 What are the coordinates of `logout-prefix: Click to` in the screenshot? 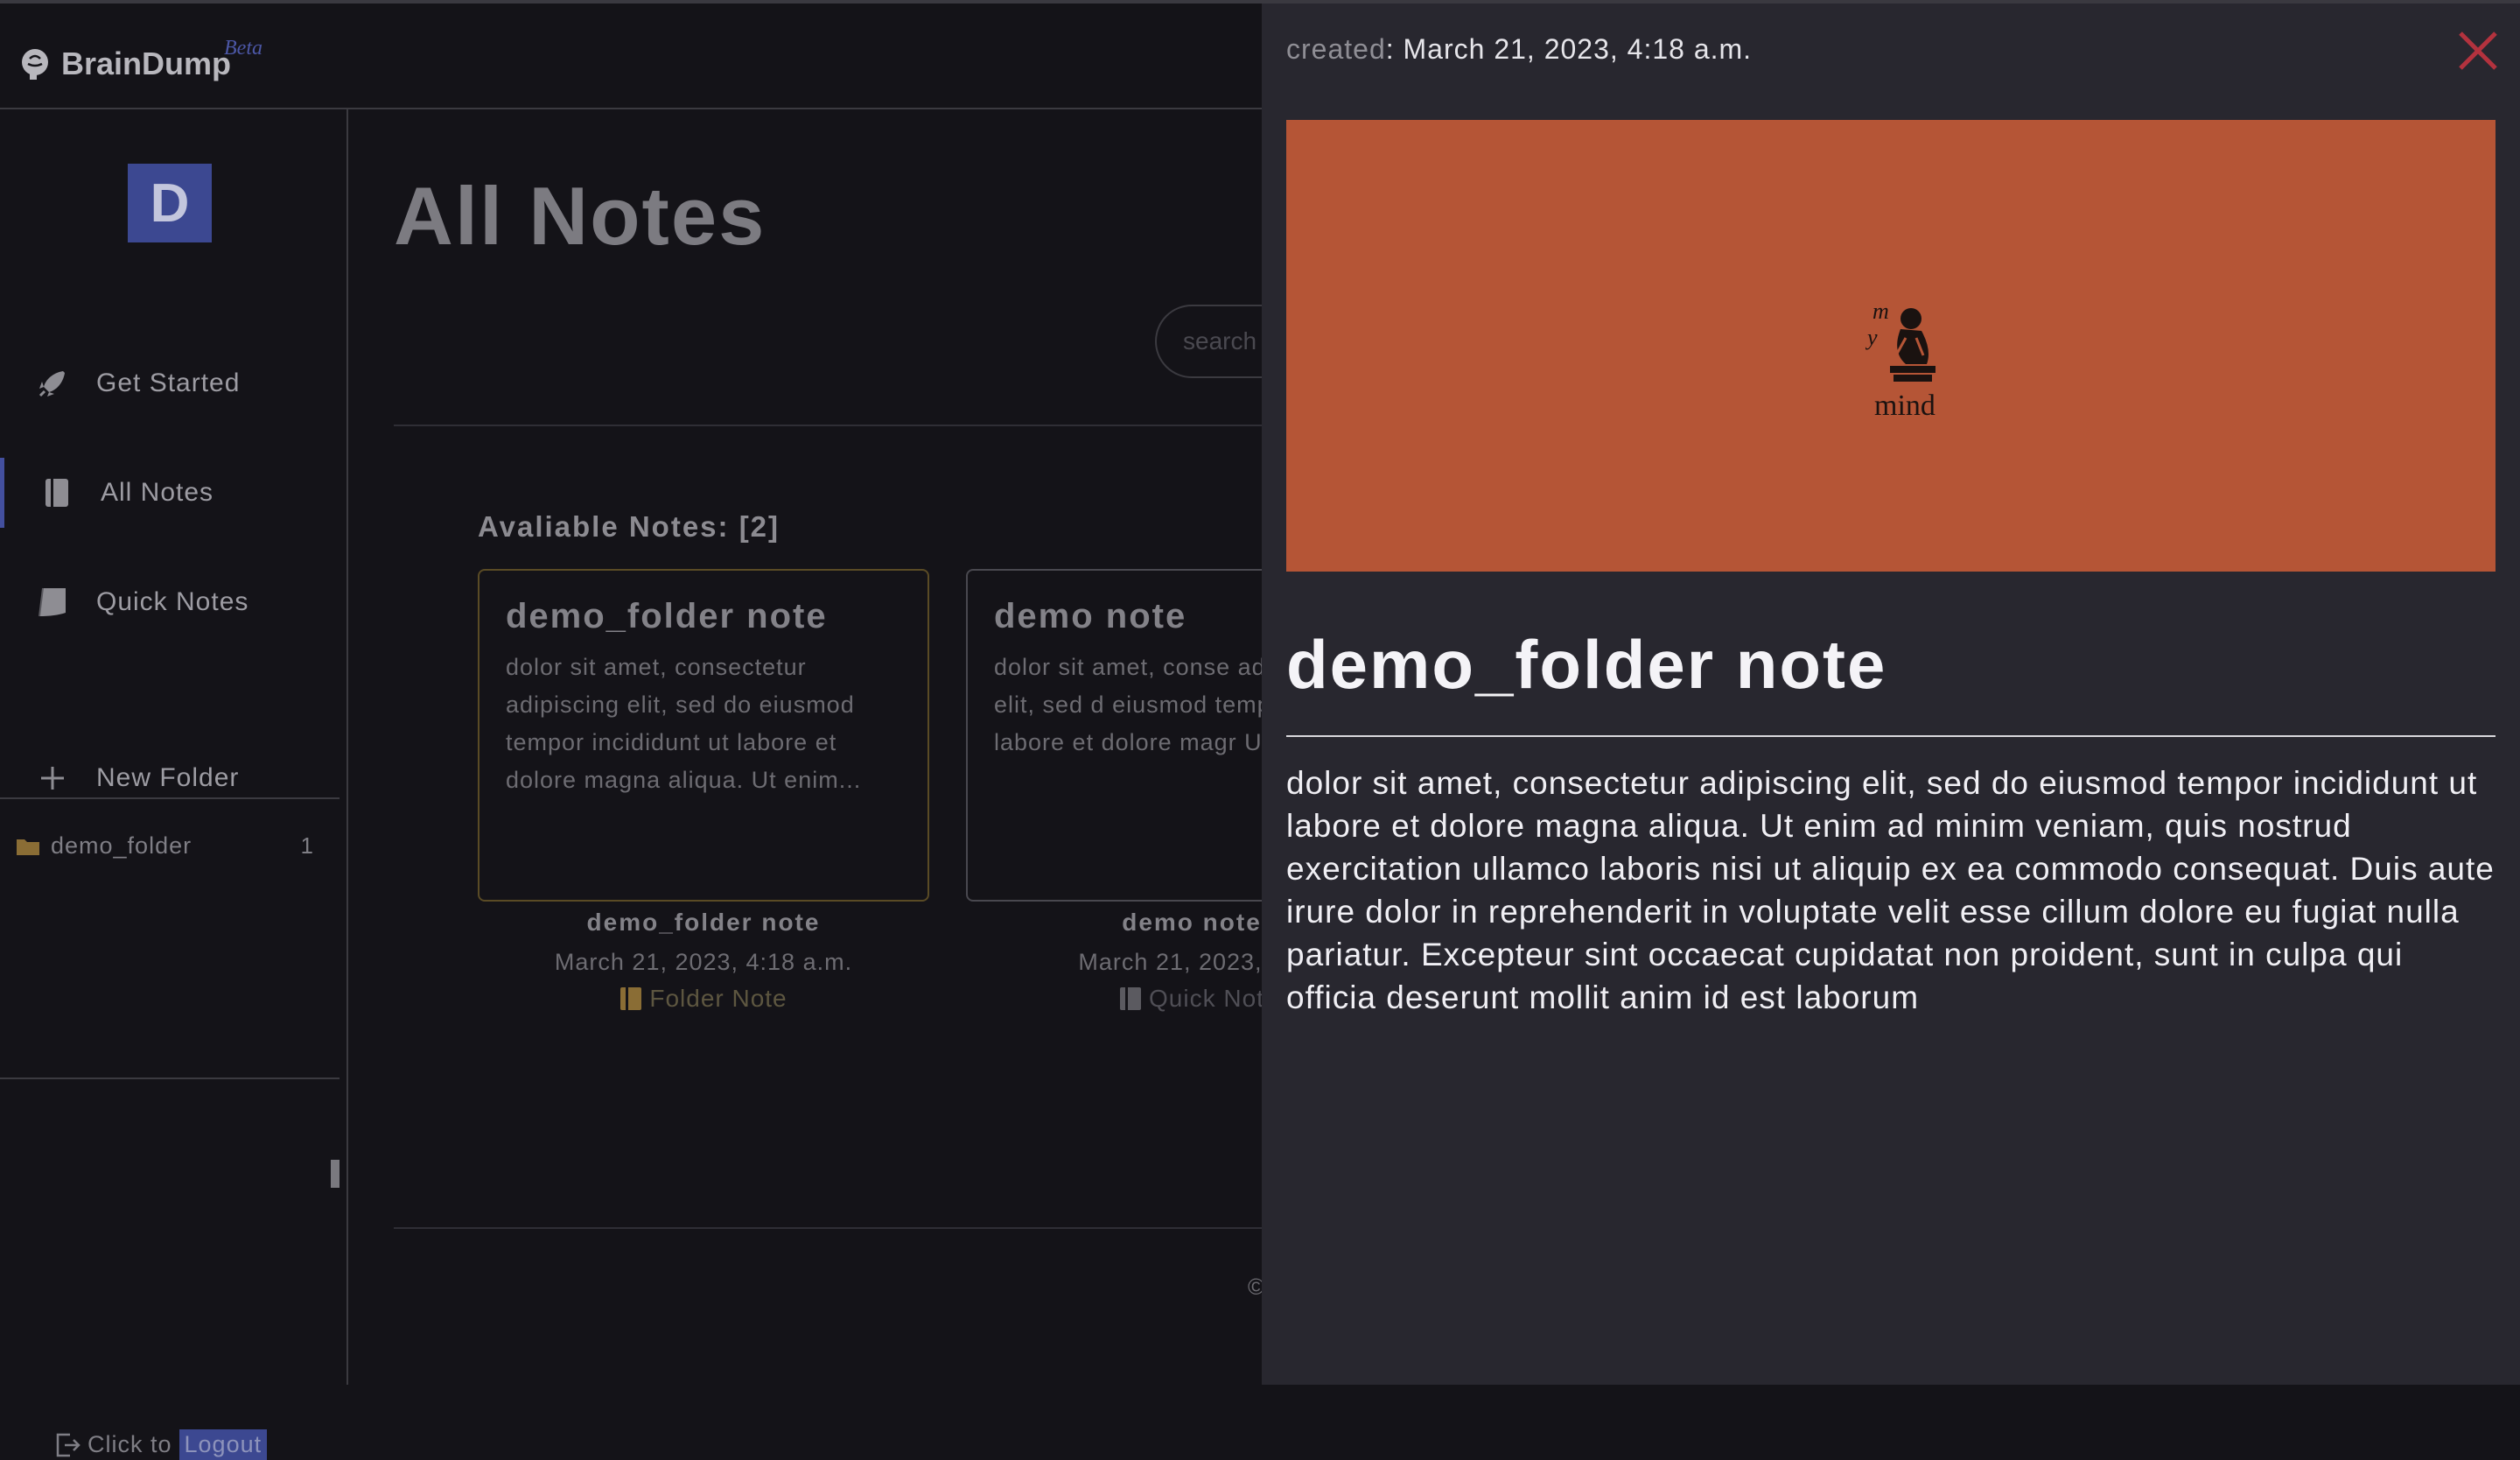 It's located at (130, 1444).